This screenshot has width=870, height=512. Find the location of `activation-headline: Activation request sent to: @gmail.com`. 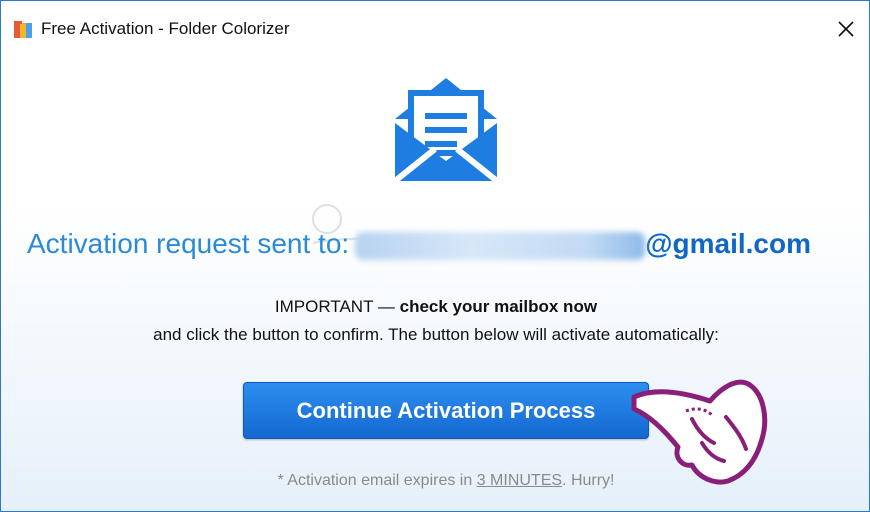

activation-headline: Activation request sent to: @gmail.com is located at coordinates (447, 244).